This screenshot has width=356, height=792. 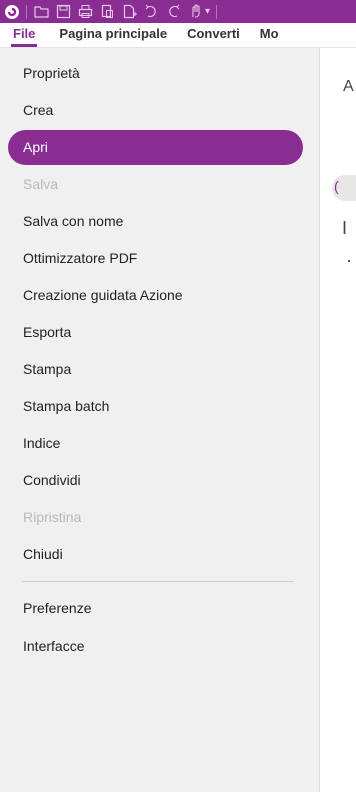 What do you see at coordinates (52, 517) in the screenshot?
I see `menu-item-ripristina: Ripristina` at bounding box center [52, 517].